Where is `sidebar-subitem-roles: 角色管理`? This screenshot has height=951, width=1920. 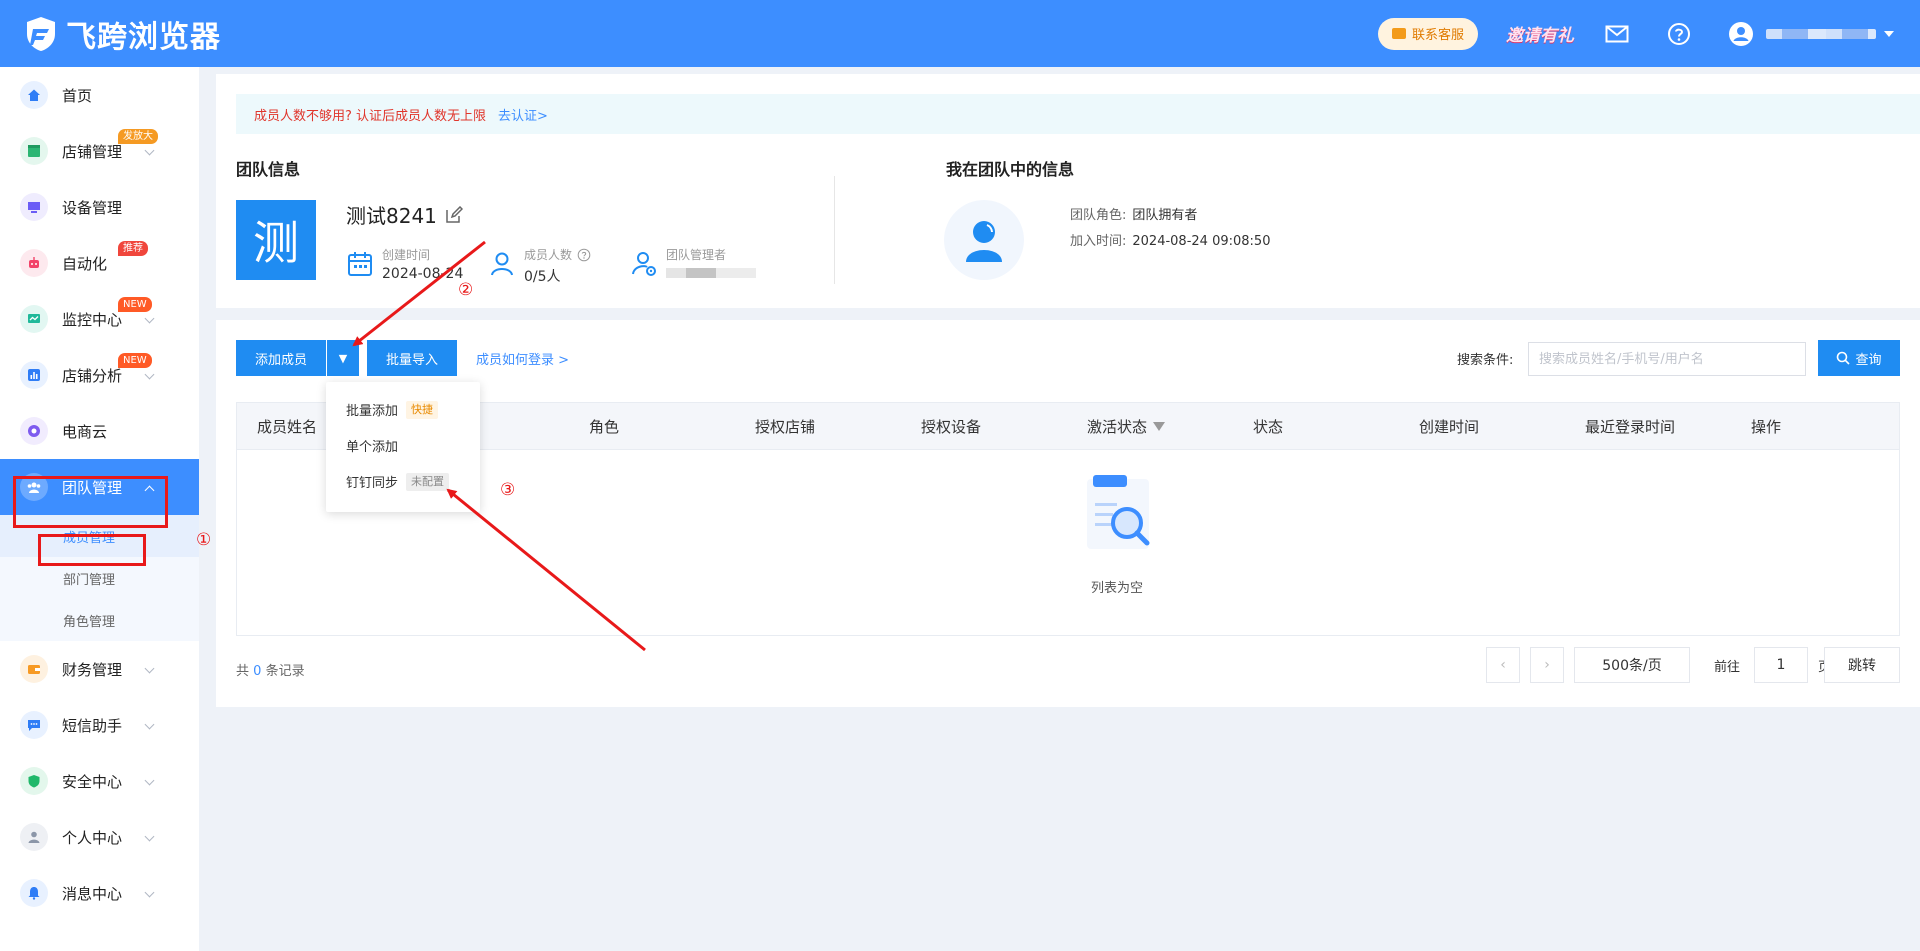
sidebar-subitem-roles: 角色管理 is located at coordinates (99, 620).